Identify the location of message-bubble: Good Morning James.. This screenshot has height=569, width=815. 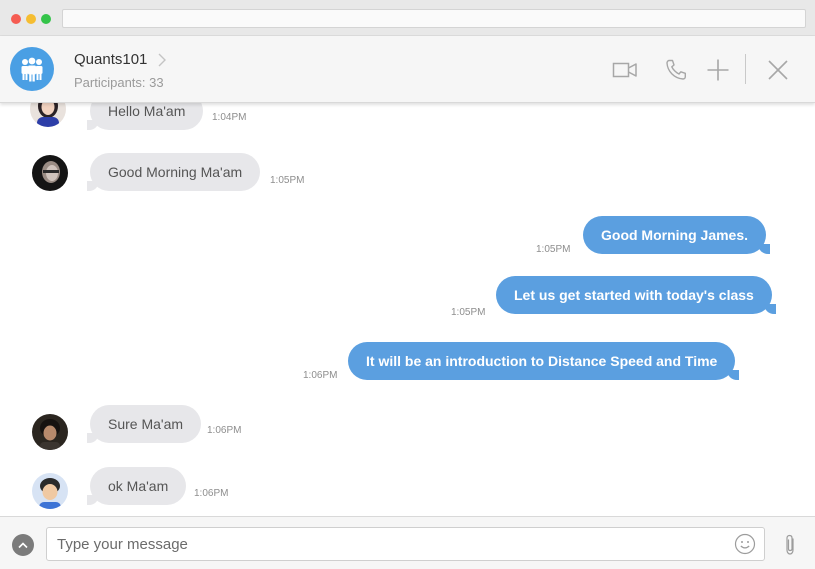
(677, 235).